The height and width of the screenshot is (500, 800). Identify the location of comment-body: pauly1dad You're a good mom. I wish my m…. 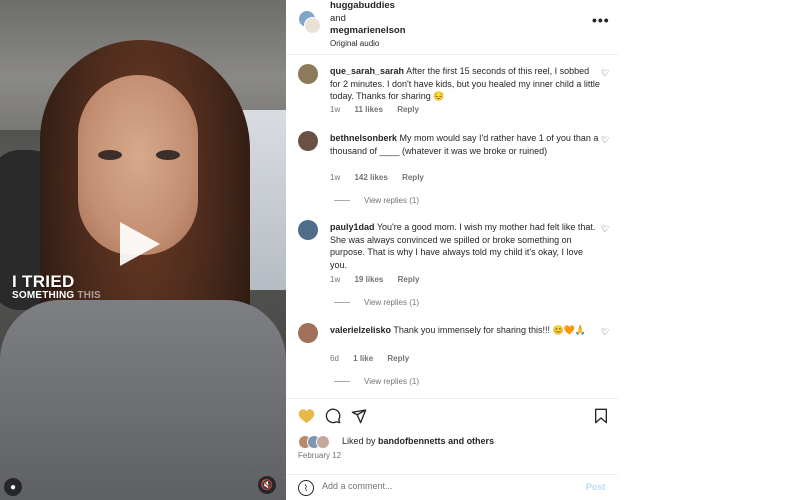
(465, 246).